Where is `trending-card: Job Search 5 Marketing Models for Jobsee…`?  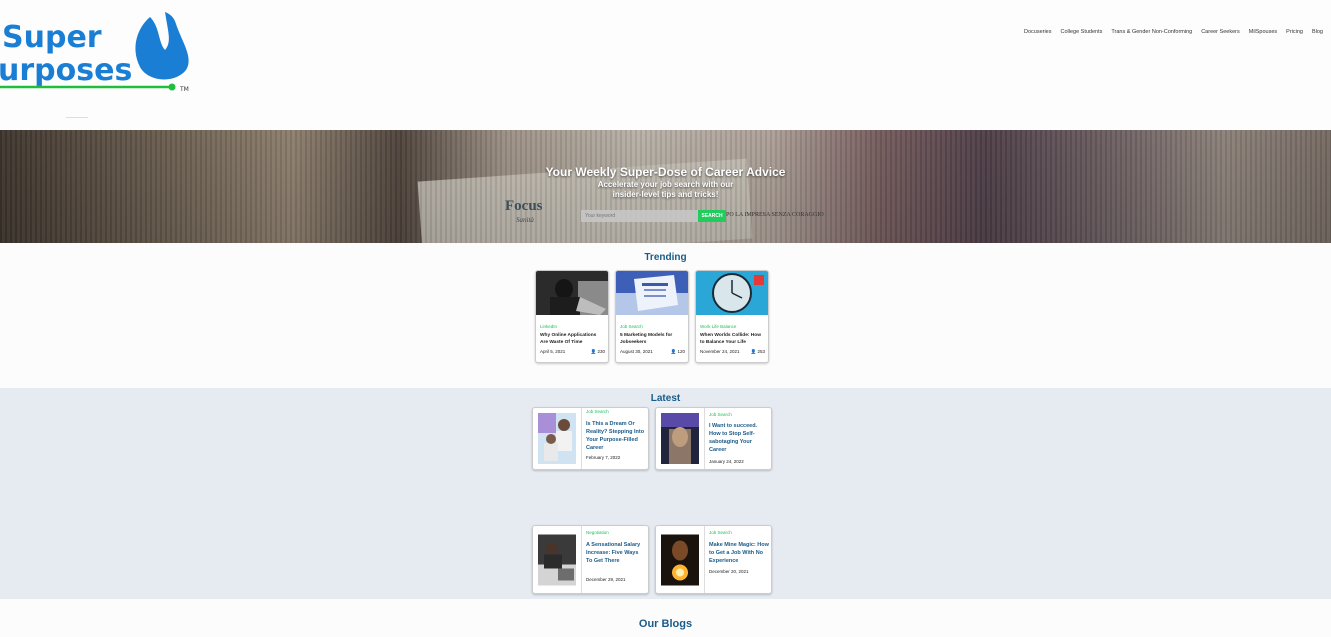
trending-card: Job Search 5 Marketing Models for Jobsee… is located at coordinates (652, 316).